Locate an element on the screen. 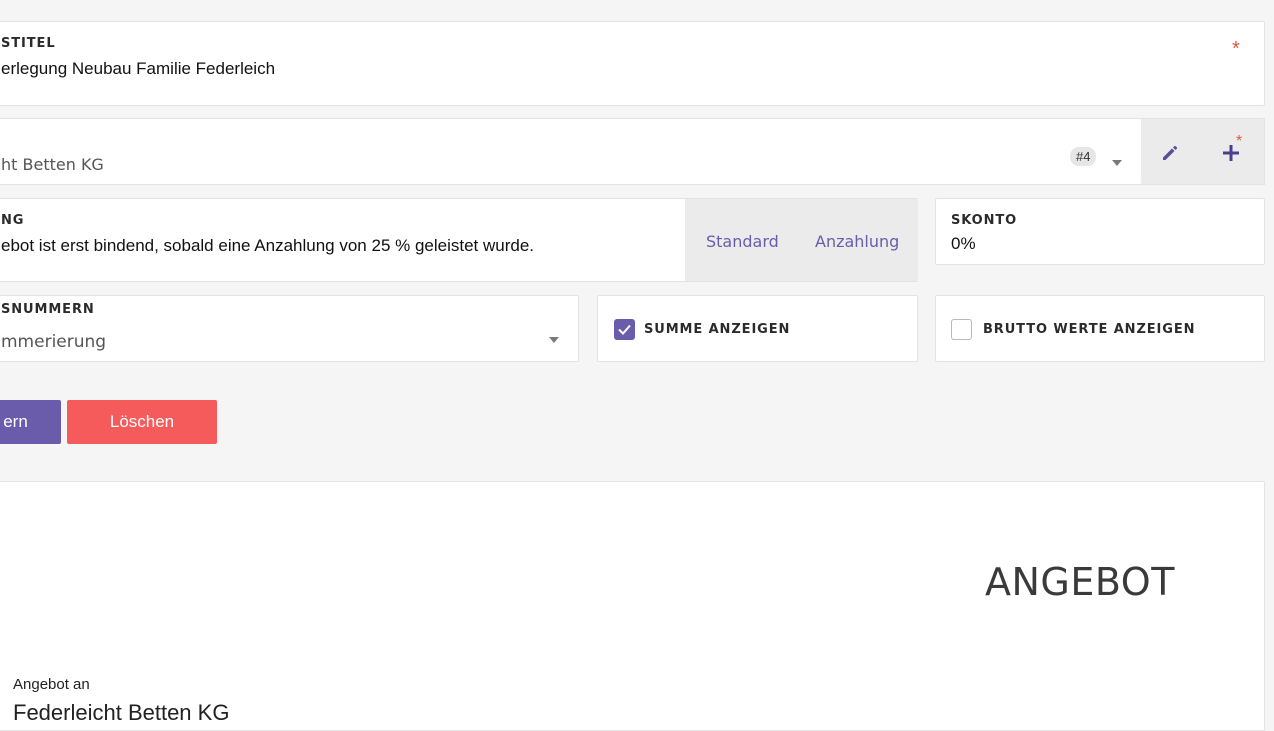 The image size is (1274, 731). gross-values-checkbox is located at coordinates (961, 329).